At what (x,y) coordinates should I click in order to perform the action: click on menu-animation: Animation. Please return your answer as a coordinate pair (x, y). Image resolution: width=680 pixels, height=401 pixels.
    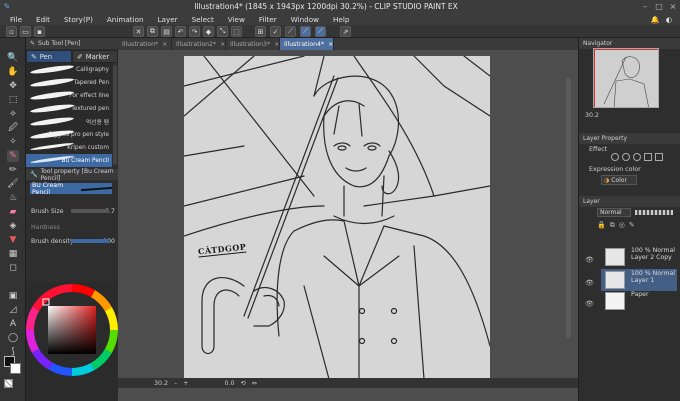
    Looking at the image, I should click on (125, 19).